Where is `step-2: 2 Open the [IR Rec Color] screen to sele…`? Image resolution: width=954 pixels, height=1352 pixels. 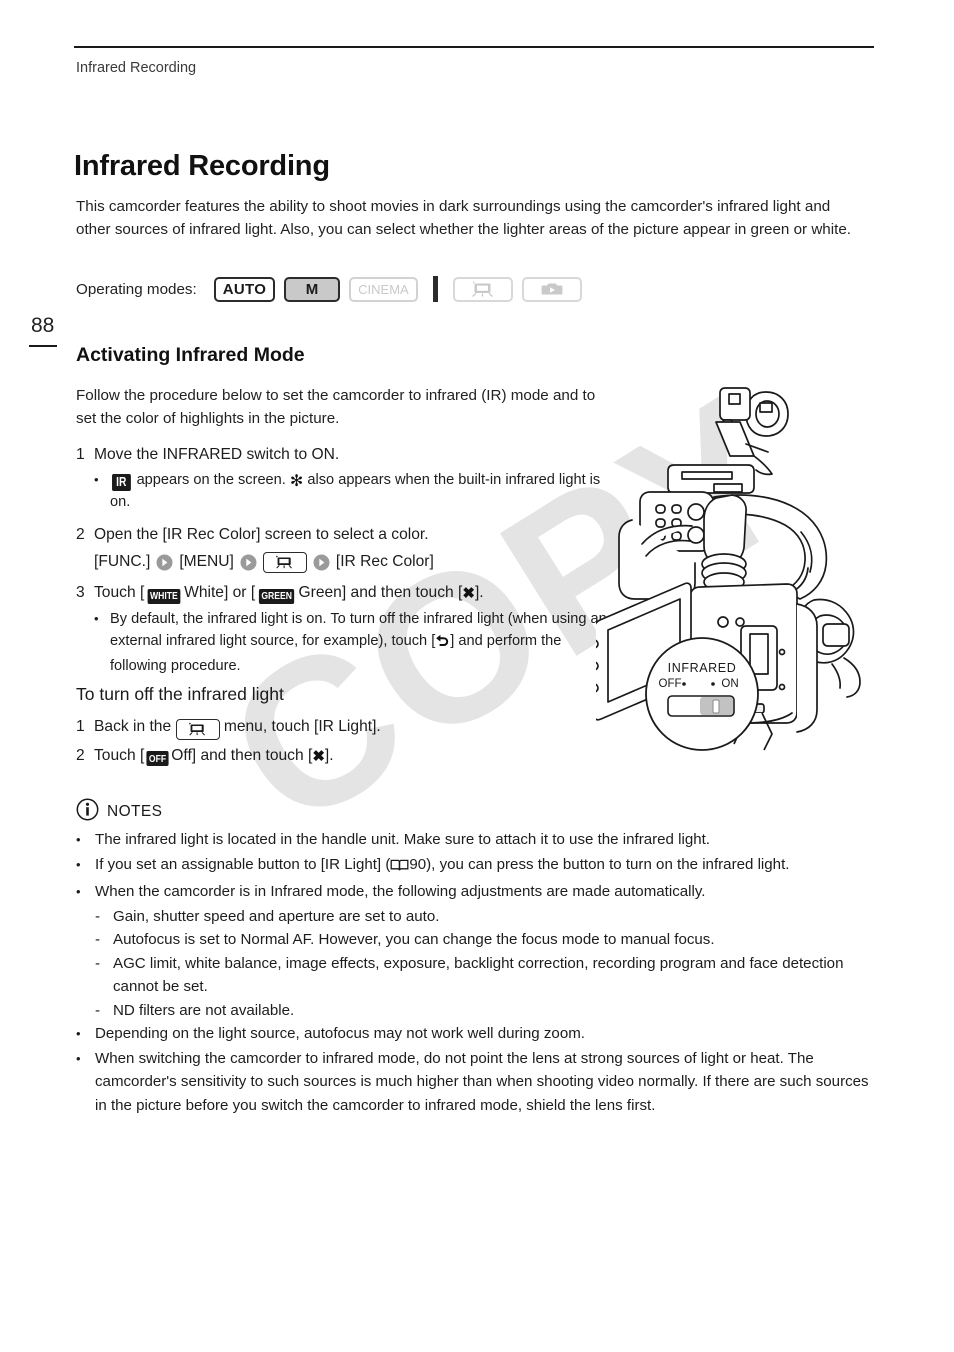 step-2: 2 Open the [IR Rec Color] screen to sele… is located at coordinates (346, 535).